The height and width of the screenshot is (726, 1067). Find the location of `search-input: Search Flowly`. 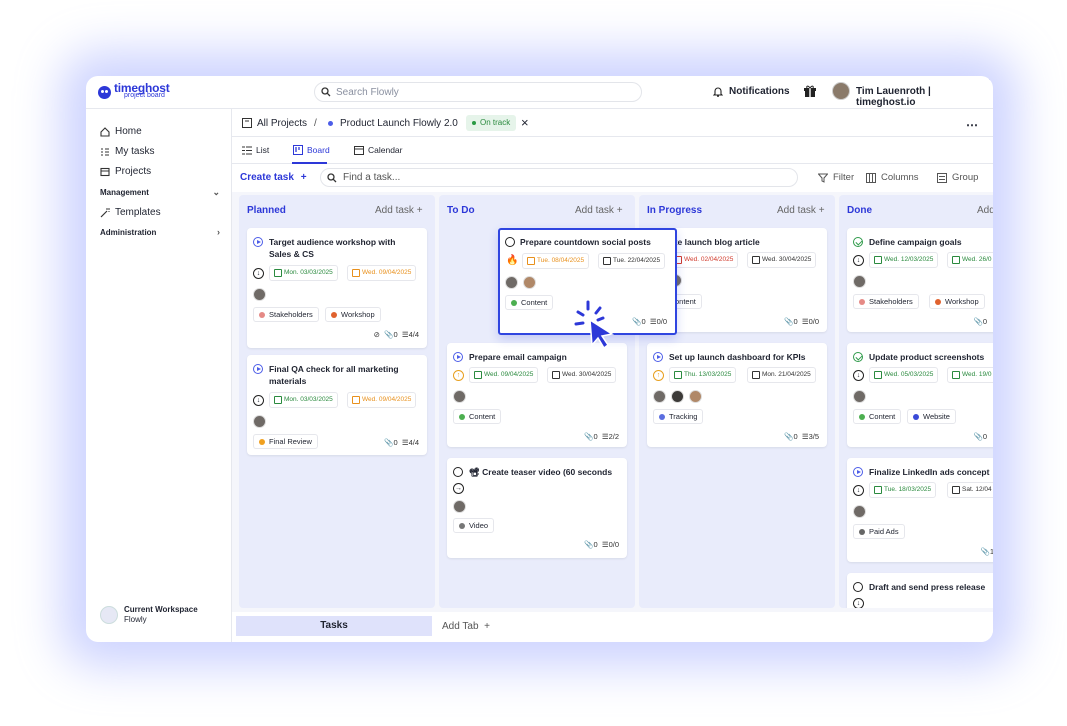

search-input: Search Flowly is located at coordinates (478, 92).